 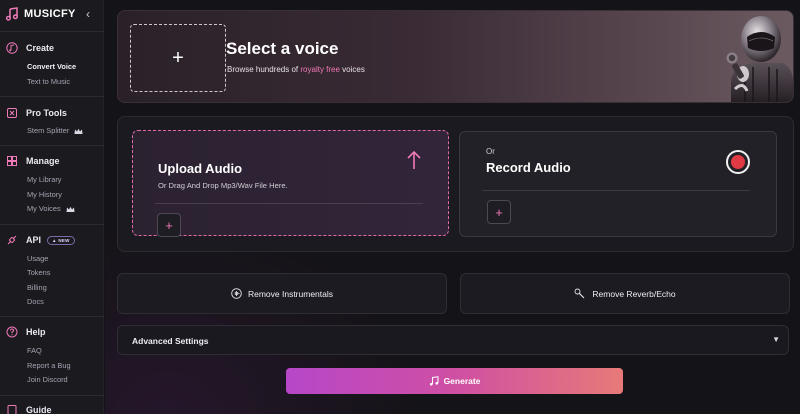 What do you see at coordinates (12, 113) in the screenshot?
I see `tools-icon` at bounding box center [12, 113].